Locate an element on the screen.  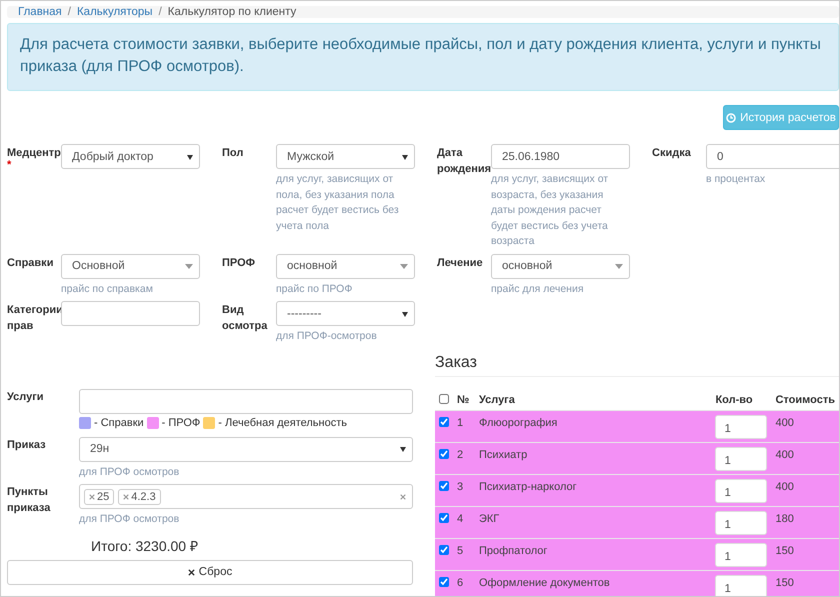
row-number: 6 is located at coordinates (460, 583).